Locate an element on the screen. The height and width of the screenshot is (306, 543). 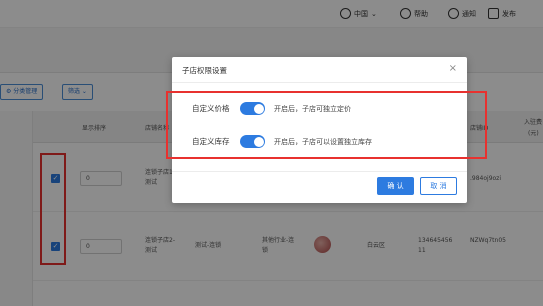
options-highlight is located at coordinates (326, 125).